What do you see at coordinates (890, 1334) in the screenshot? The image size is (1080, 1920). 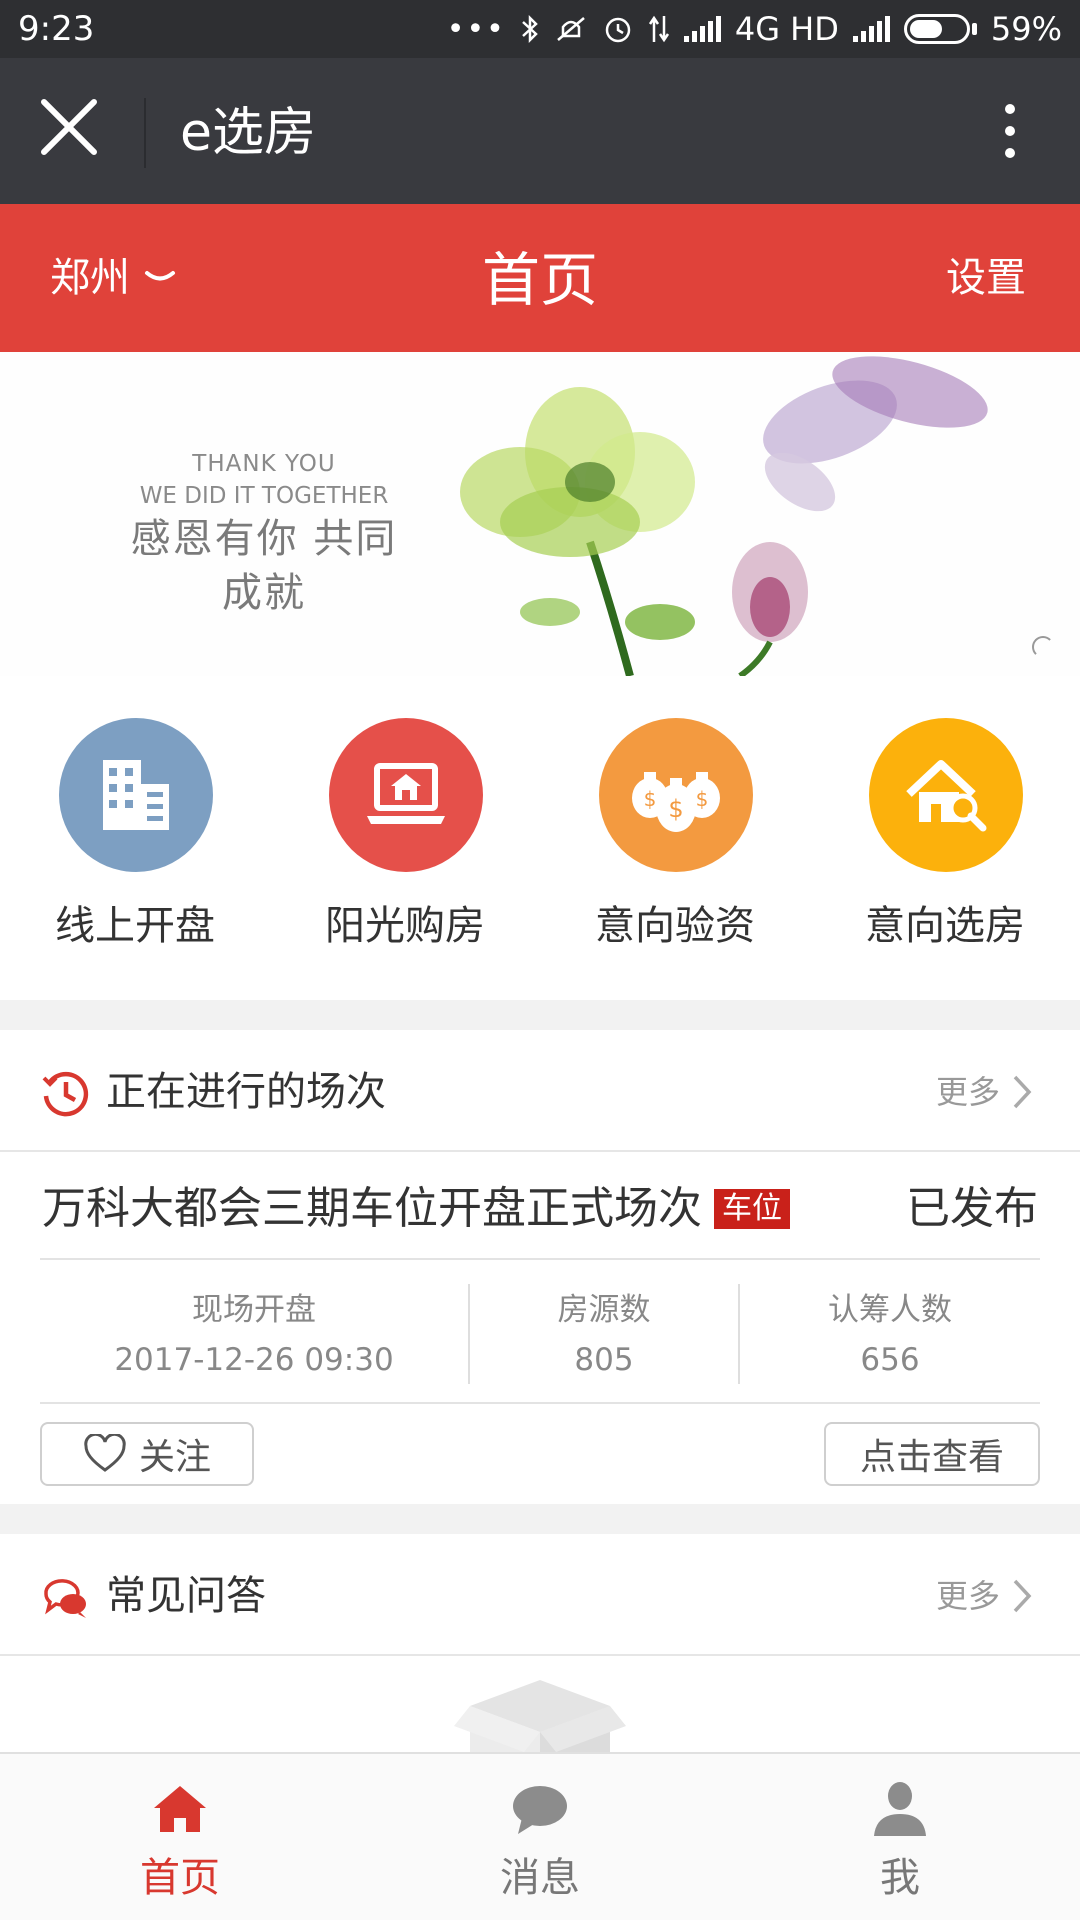 I see `stat-subscribers: 认筹人数 656` at bounding box center [890, 1334].